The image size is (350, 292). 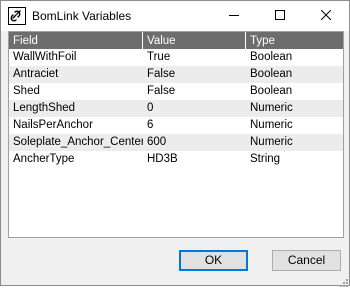 I want to click on column-header-type: Type, so click(x=294, y=40).